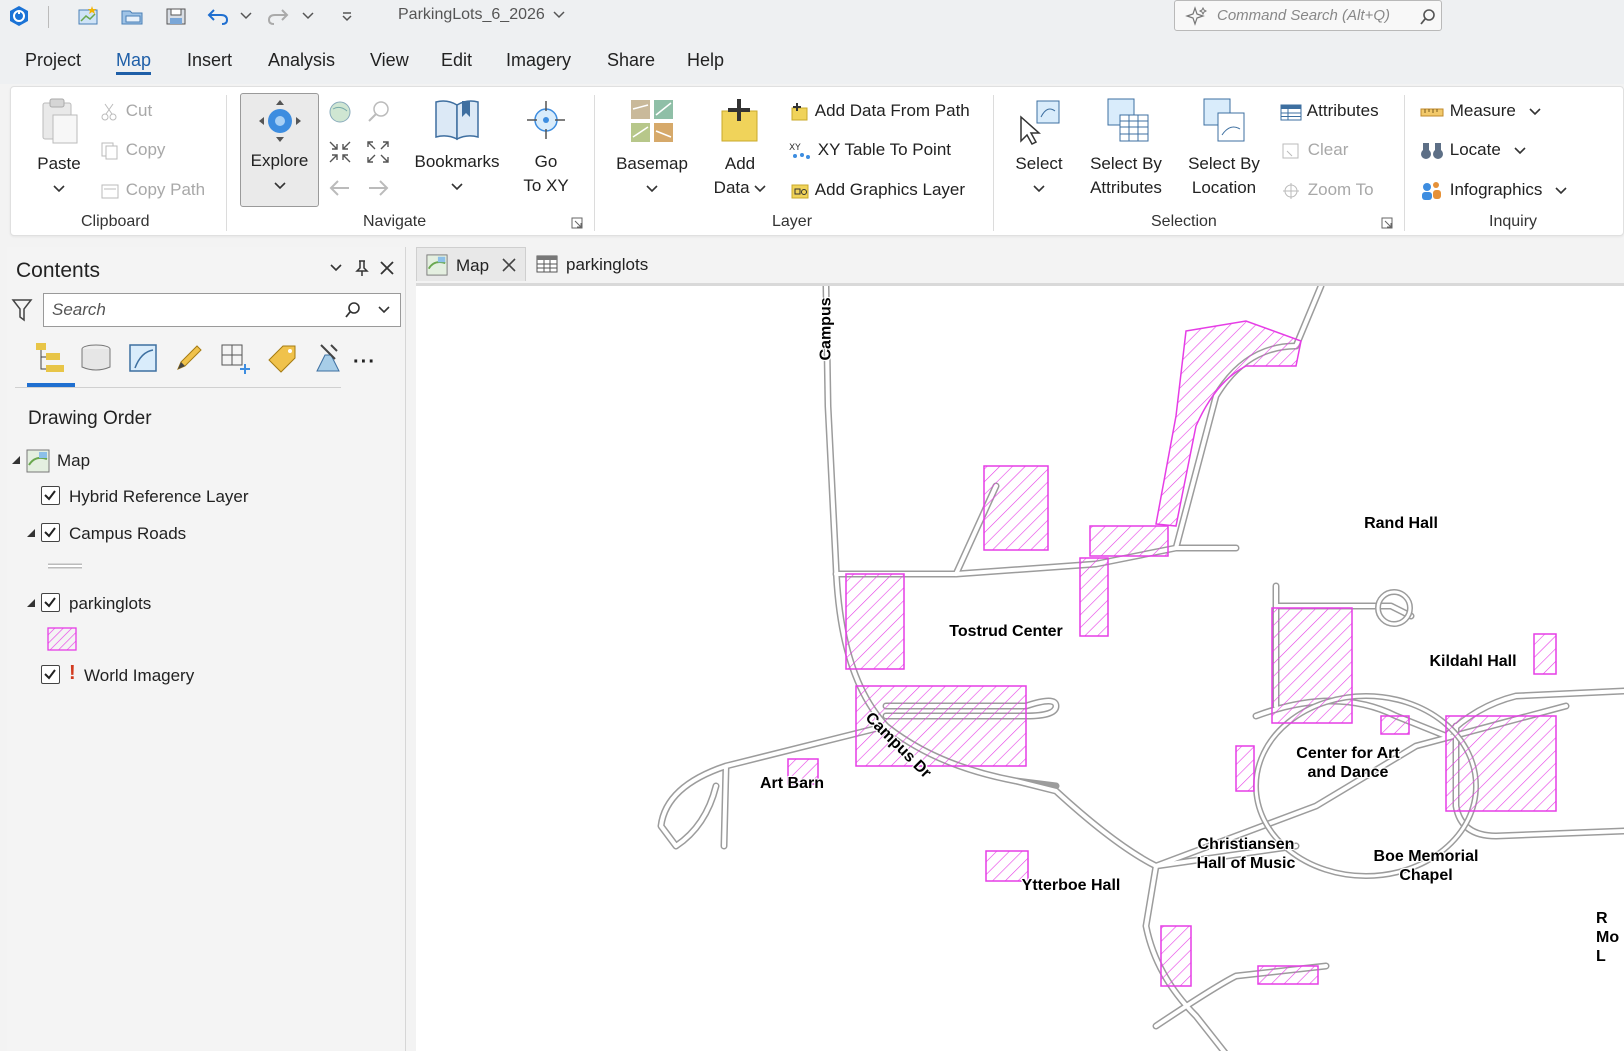  Describe the element at coordinates (347, 16) in the screenshot. I see `customize-toolbar-icon` at that location.